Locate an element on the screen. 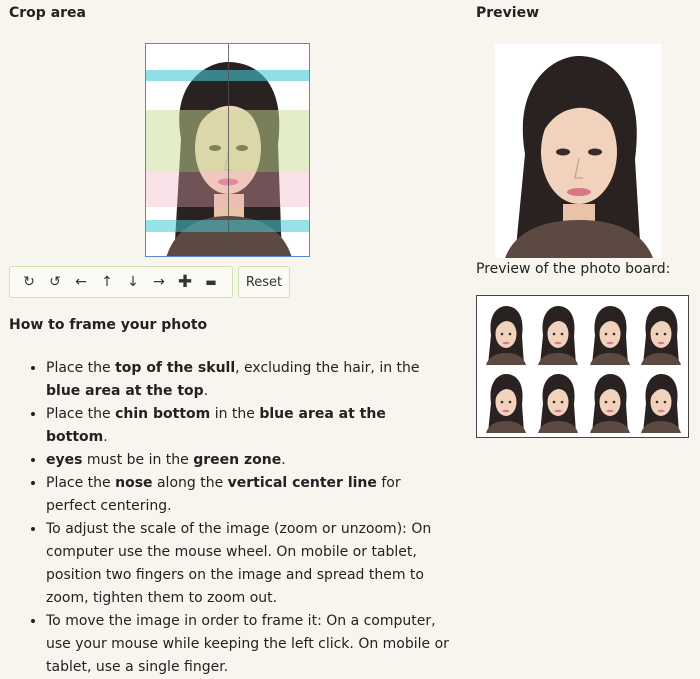 The width and height of the screenshot is (700, 679). crop-area is located at coordinates (227, 150).